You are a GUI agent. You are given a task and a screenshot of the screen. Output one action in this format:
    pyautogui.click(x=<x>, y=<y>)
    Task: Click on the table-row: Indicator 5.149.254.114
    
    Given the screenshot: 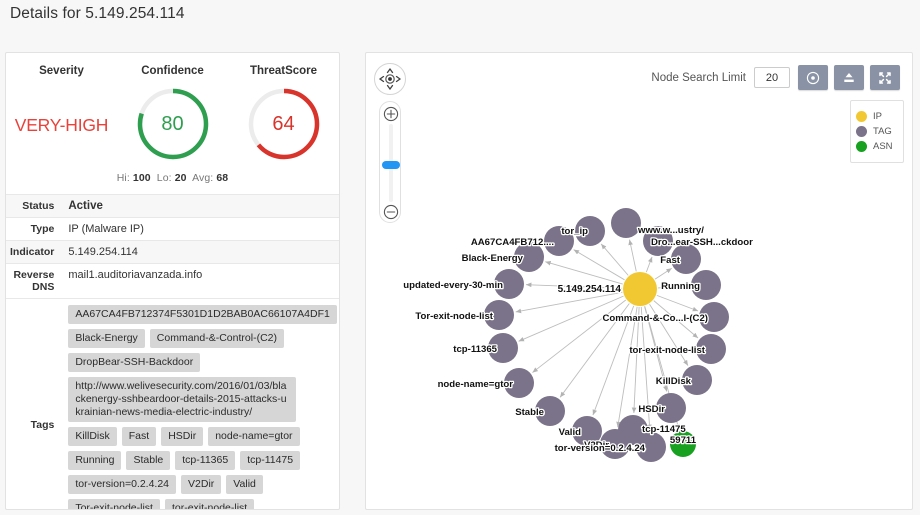 What is the action you would take?
    pyautogui.click(x=172, y=252)
    